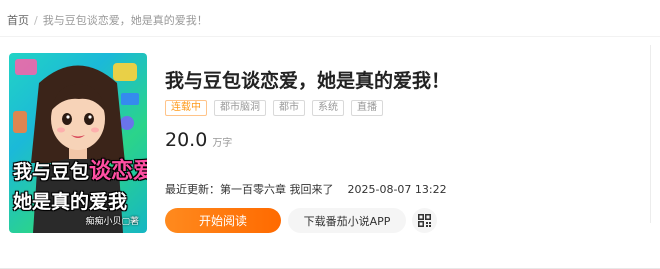 This screenshot has width=660, height=269. Describe the element at coordinates (289, 108) in the screenshot. I see `tag-item: 都市` at that location.